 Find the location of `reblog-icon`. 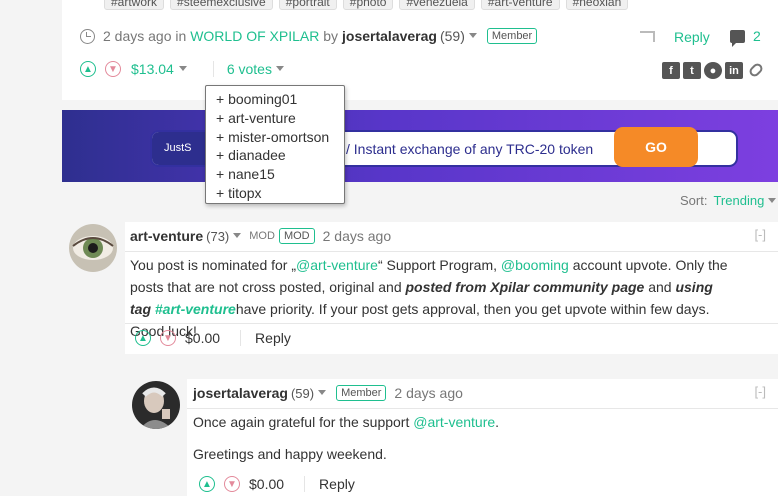

reblog-icon is located at coordinates (647, 36).